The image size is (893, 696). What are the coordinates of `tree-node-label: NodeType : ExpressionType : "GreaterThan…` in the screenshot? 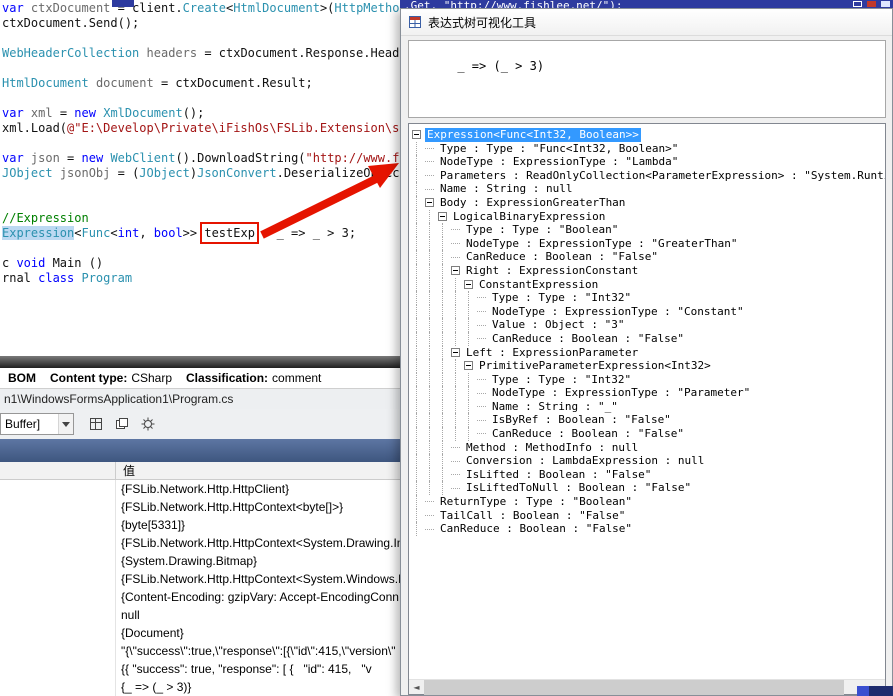 It's located at (602, 244).